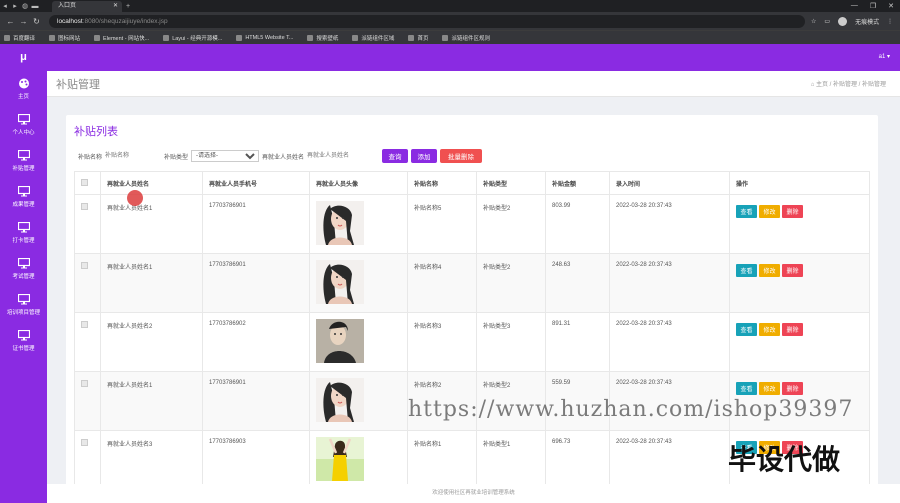 Image resolution: width=900 pixels, height=503 pixels. I want to click on incognito-avatar, so click(843, 21).